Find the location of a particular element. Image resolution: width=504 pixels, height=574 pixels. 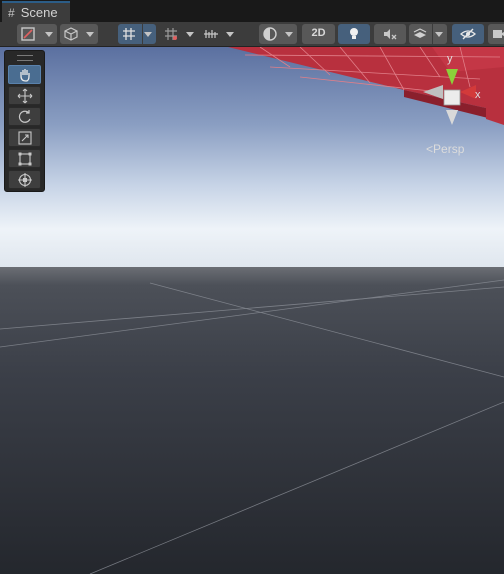

mode-2d-label: 2D is located at coordinates (318, 33).